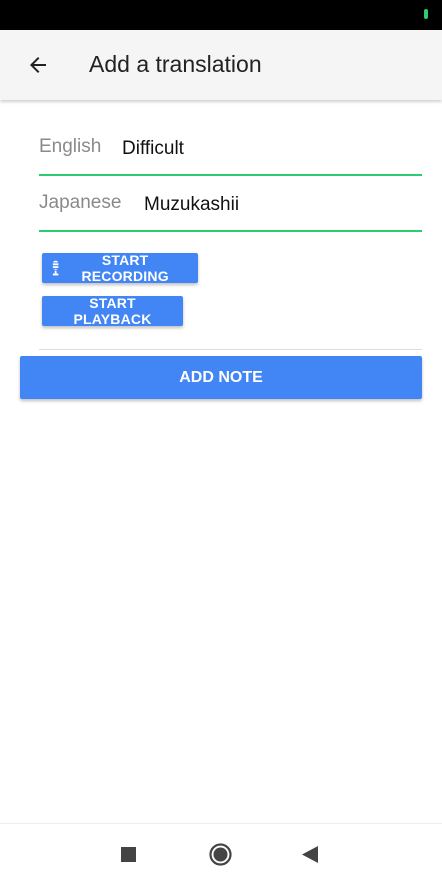  I want to click on system-back-button, so click(310, 857).